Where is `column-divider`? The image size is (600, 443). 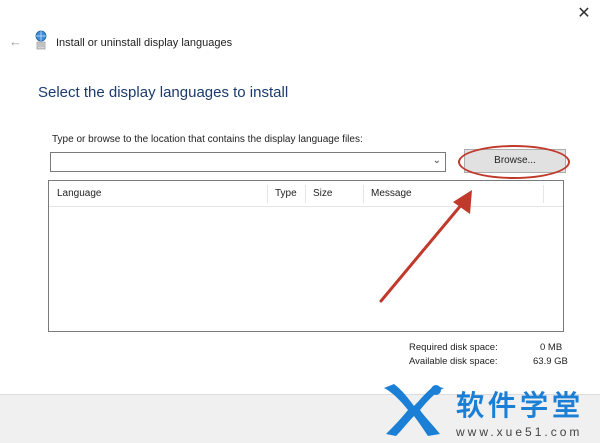
column-divider is located at coordinates (543, 194).